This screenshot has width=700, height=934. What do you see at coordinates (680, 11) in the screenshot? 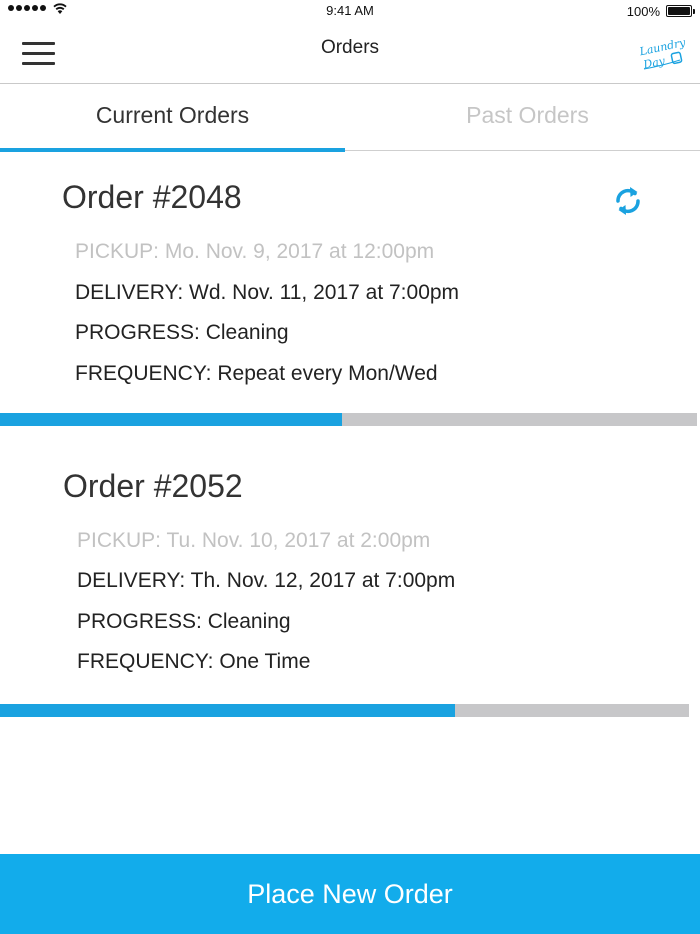
I see `battery-icon` at bounding box center [680, 11].